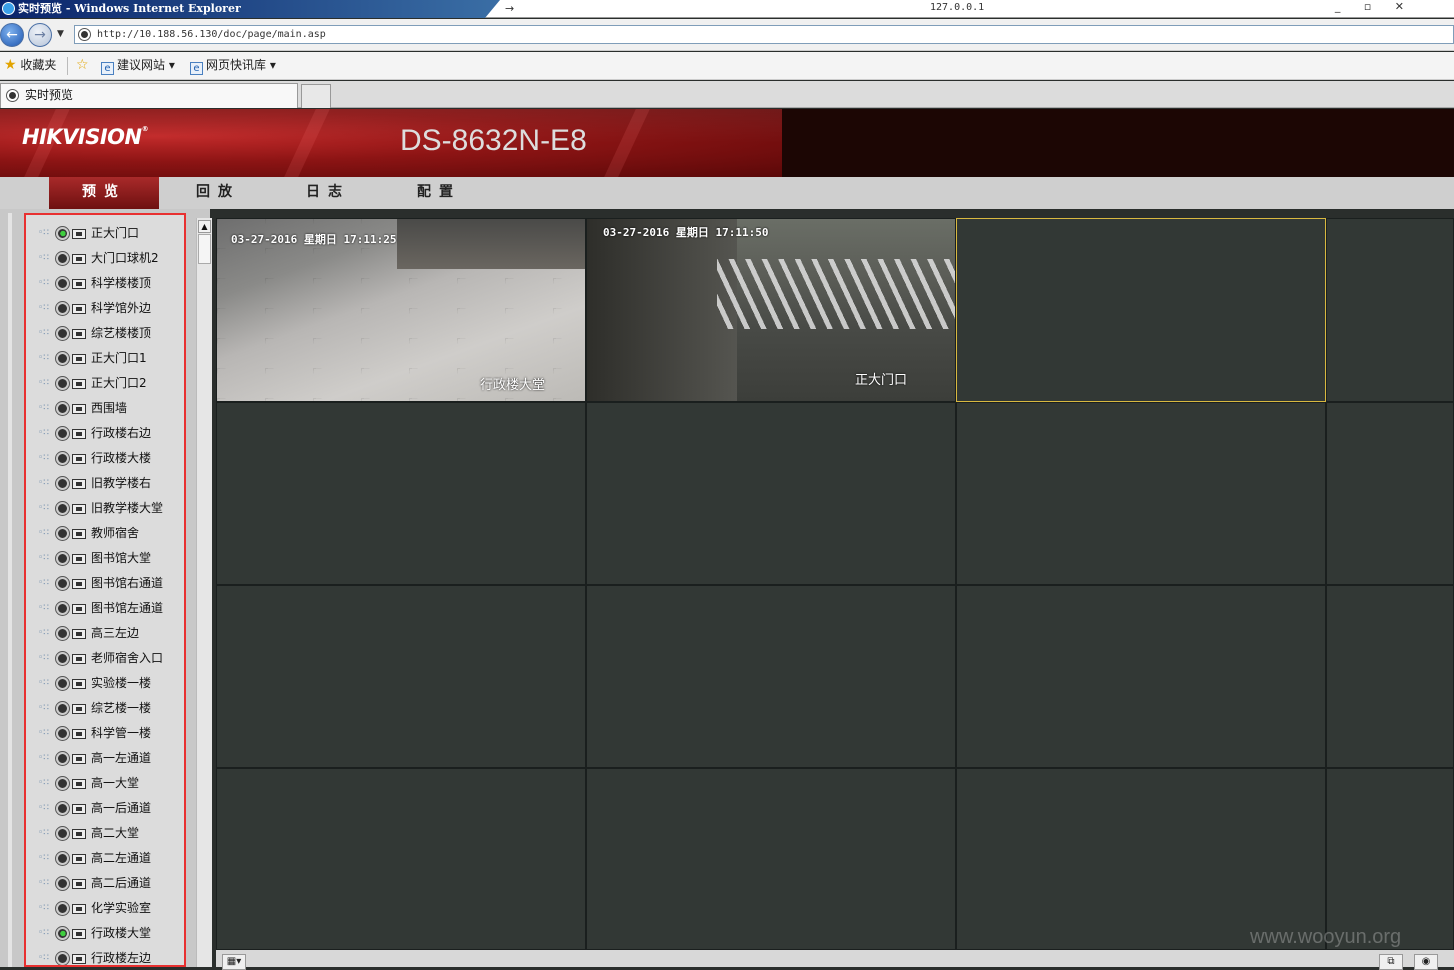  I want to click on camera-list-item: ◦∷ 正大门口1, so click(92, 358).